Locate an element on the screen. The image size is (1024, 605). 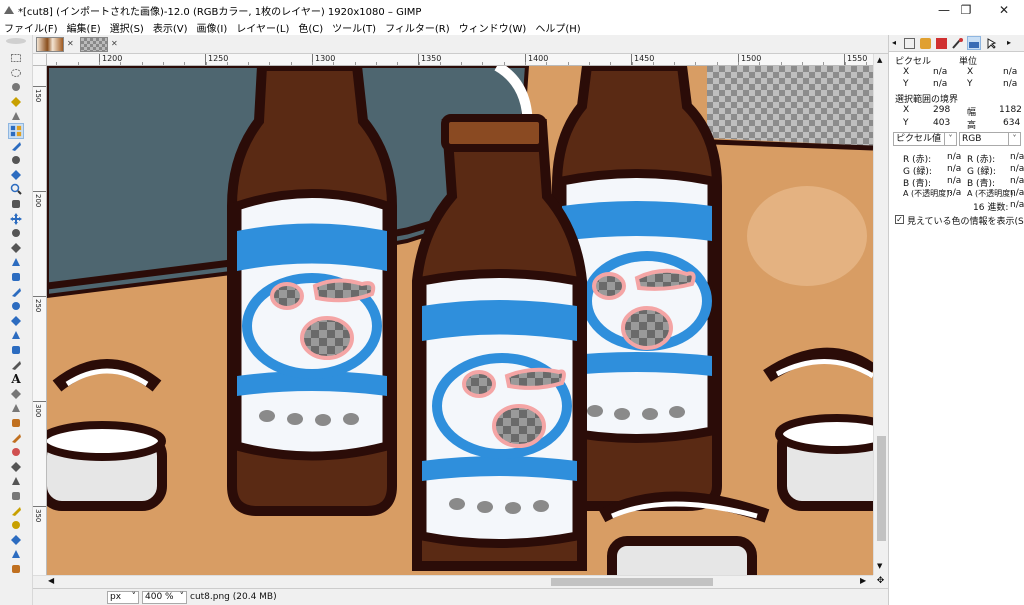
menu-tools: ツール(T) is located at coordinates (354, 27).